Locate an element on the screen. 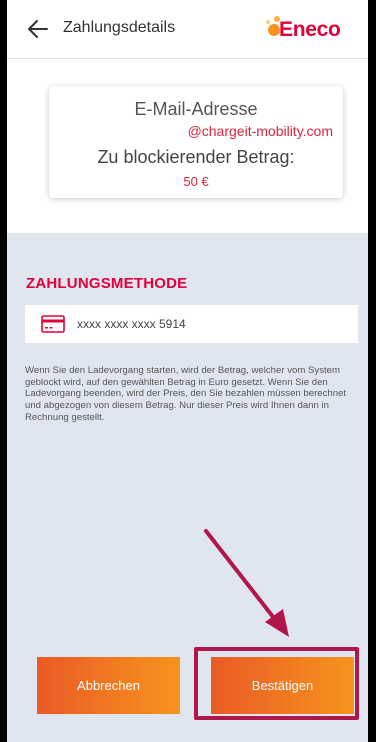 This screenshot has width=376, height=742. arrow-left-icon is located at coordinates (38, 29).